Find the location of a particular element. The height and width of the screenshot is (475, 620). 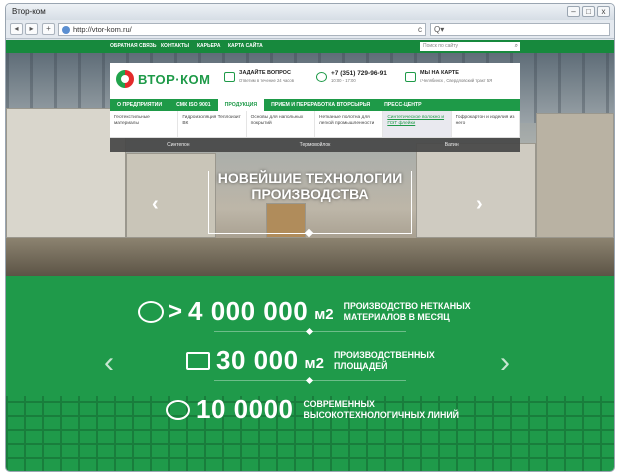

stats-prev-arrow-icon: ‹ is located at coordinates (109, 363).